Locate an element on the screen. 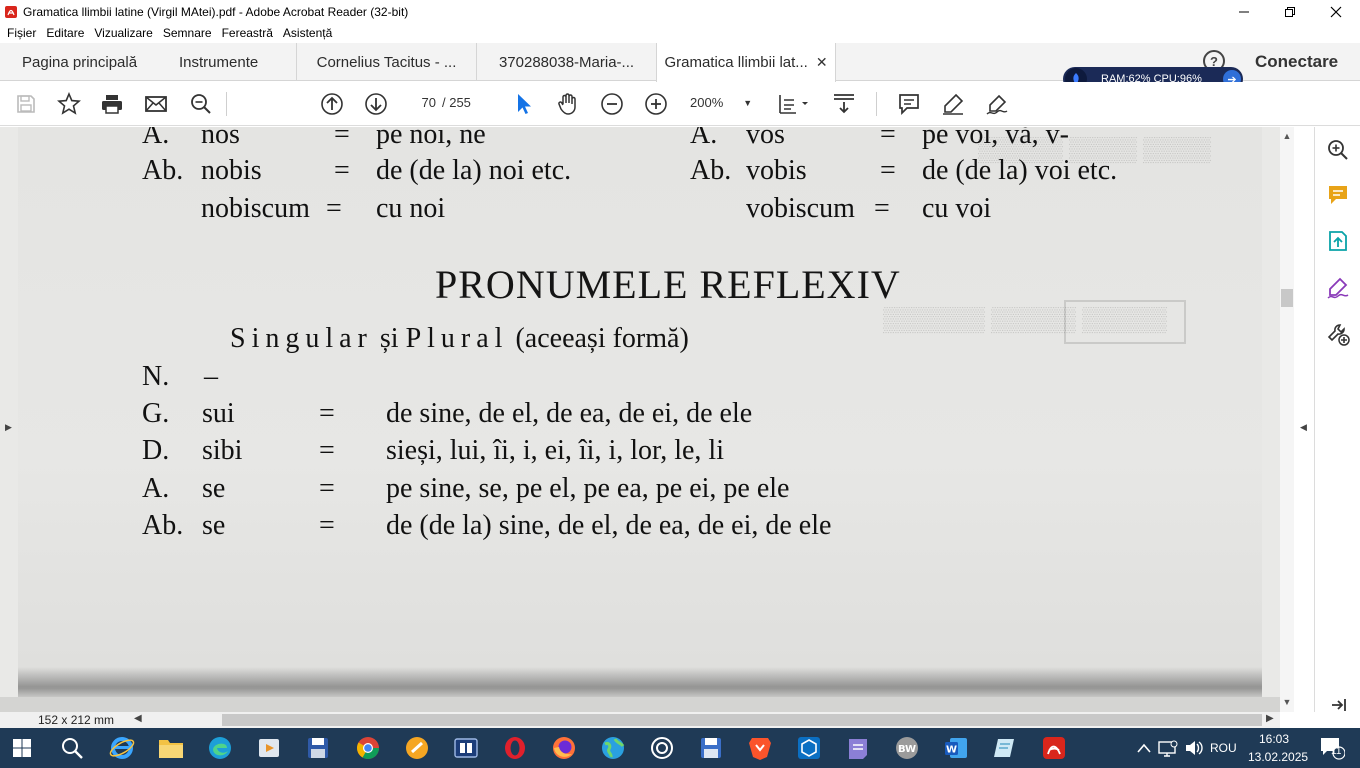 This screenshot has width=1360, height=768. start-button is located at coordinates (22, 748).